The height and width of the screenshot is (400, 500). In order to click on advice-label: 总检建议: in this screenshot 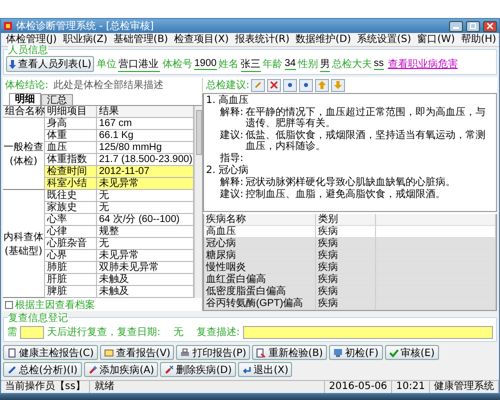, I will do `click(228, 85)`.